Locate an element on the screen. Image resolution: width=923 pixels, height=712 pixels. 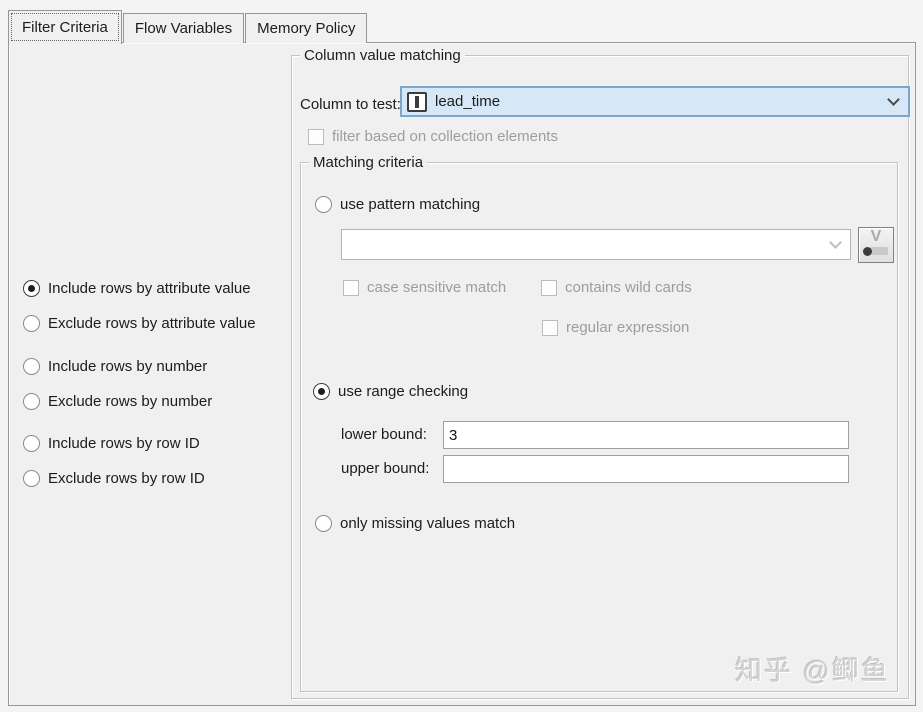
radio-label: Exclude rows by row ID is located at coordinates (126, 478).